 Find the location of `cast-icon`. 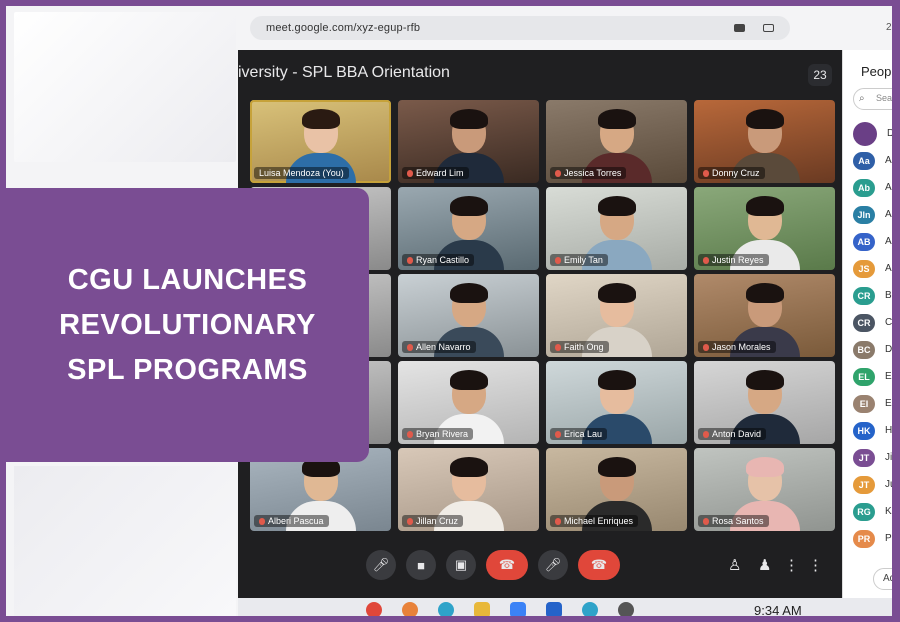

cast-icon is located at coordinates (768, 28).